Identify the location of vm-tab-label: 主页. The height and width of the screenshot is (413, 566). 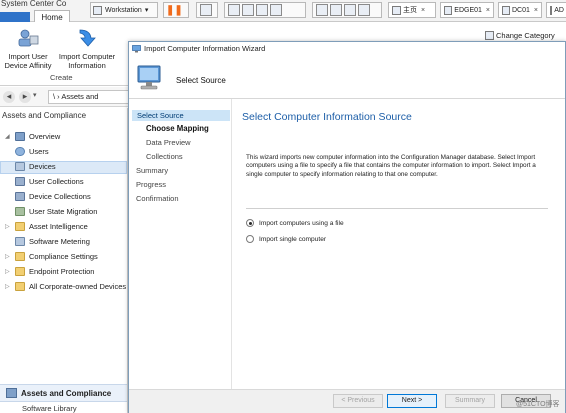
(410, 10).